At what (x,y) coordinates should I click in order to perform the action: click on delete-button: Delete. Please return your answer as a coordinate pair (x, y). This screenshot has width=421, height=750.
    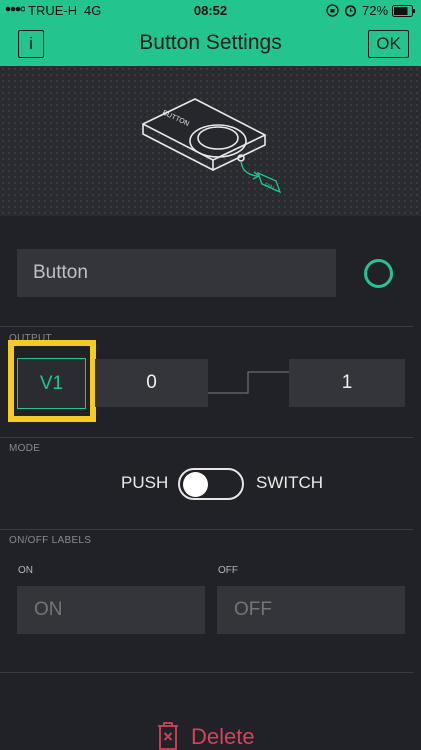
    Looking at the image, I should click on (205, 734).